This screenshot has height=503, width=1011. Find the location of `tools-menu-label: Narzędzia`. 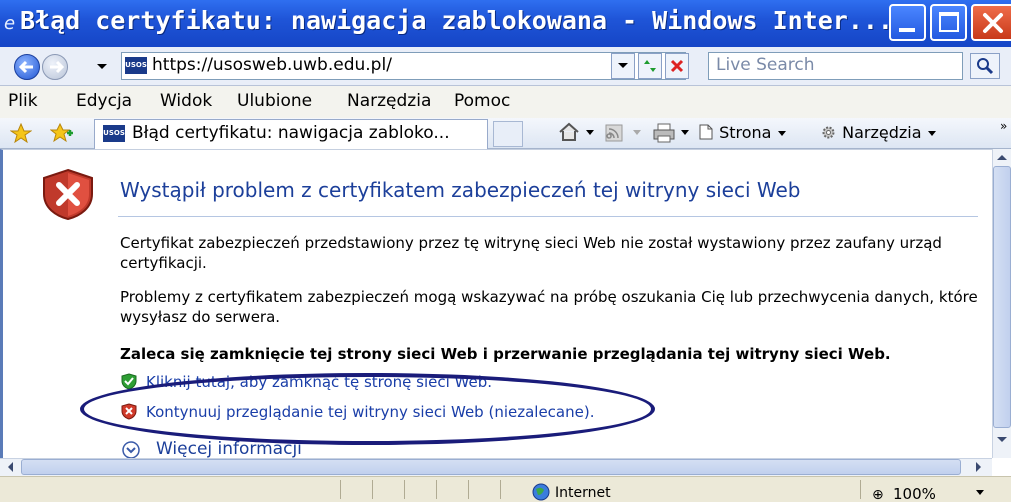

tools-menu-label: Narzędzia is located at coordinates (882, 132).